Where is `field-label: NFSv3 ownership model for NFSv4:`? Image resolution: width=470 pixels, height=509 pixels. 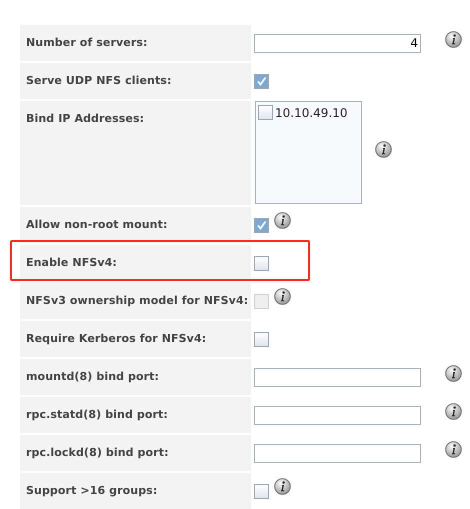 field-label: NFSv3 ownership model for NFSv4: is located at coordinates (137, 300).